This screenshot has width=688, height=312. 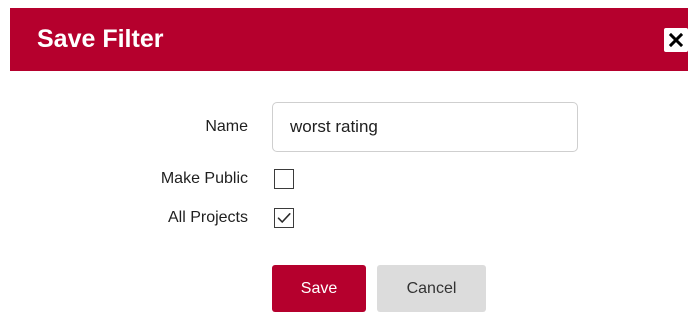 I want to click on cancel-button: Cancel, so click(x=431, y=288).